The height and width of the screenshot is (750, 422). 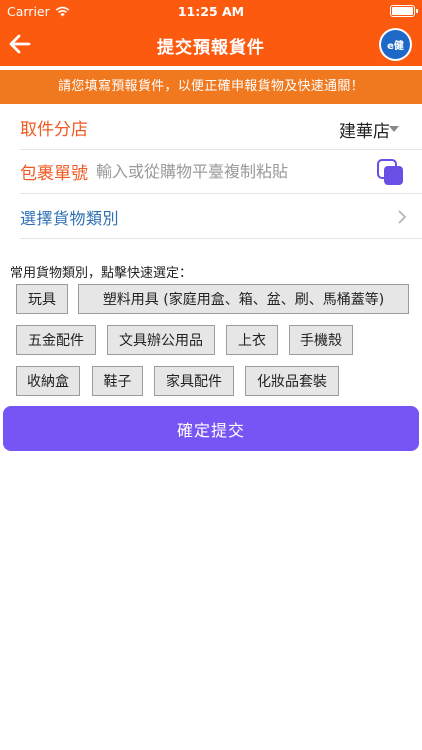 I want to click on category-chip: 鞋子, so click(x=117, y=381).